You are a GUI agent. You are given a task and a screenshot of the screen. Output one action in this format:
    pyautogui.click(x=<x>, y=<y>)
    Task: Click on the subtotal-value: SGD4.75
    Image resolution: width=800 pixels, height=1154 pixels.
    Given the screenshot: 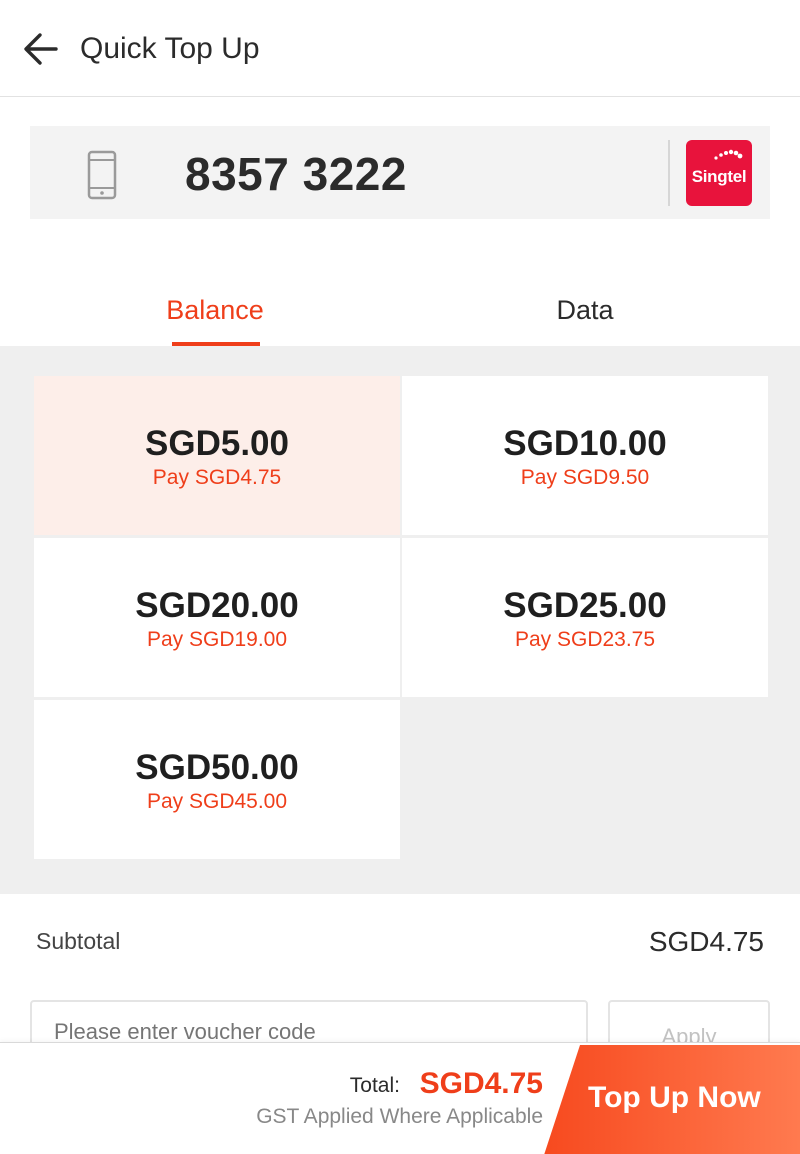 What is the action you would take?
    pyautogui.click(x=706, y=941)
    